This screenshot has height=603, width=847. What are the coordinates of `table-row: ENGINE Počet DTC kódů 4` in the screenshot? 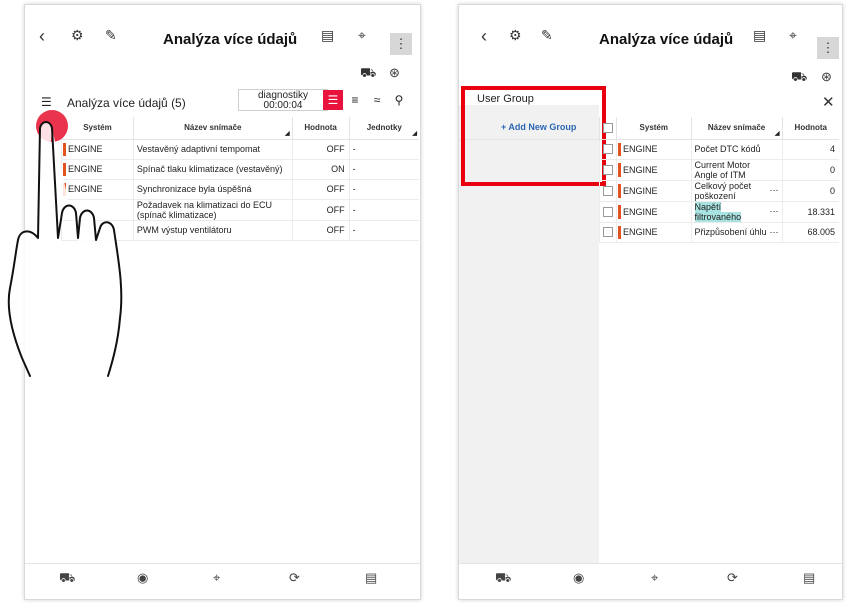 It's located at (719, 149).